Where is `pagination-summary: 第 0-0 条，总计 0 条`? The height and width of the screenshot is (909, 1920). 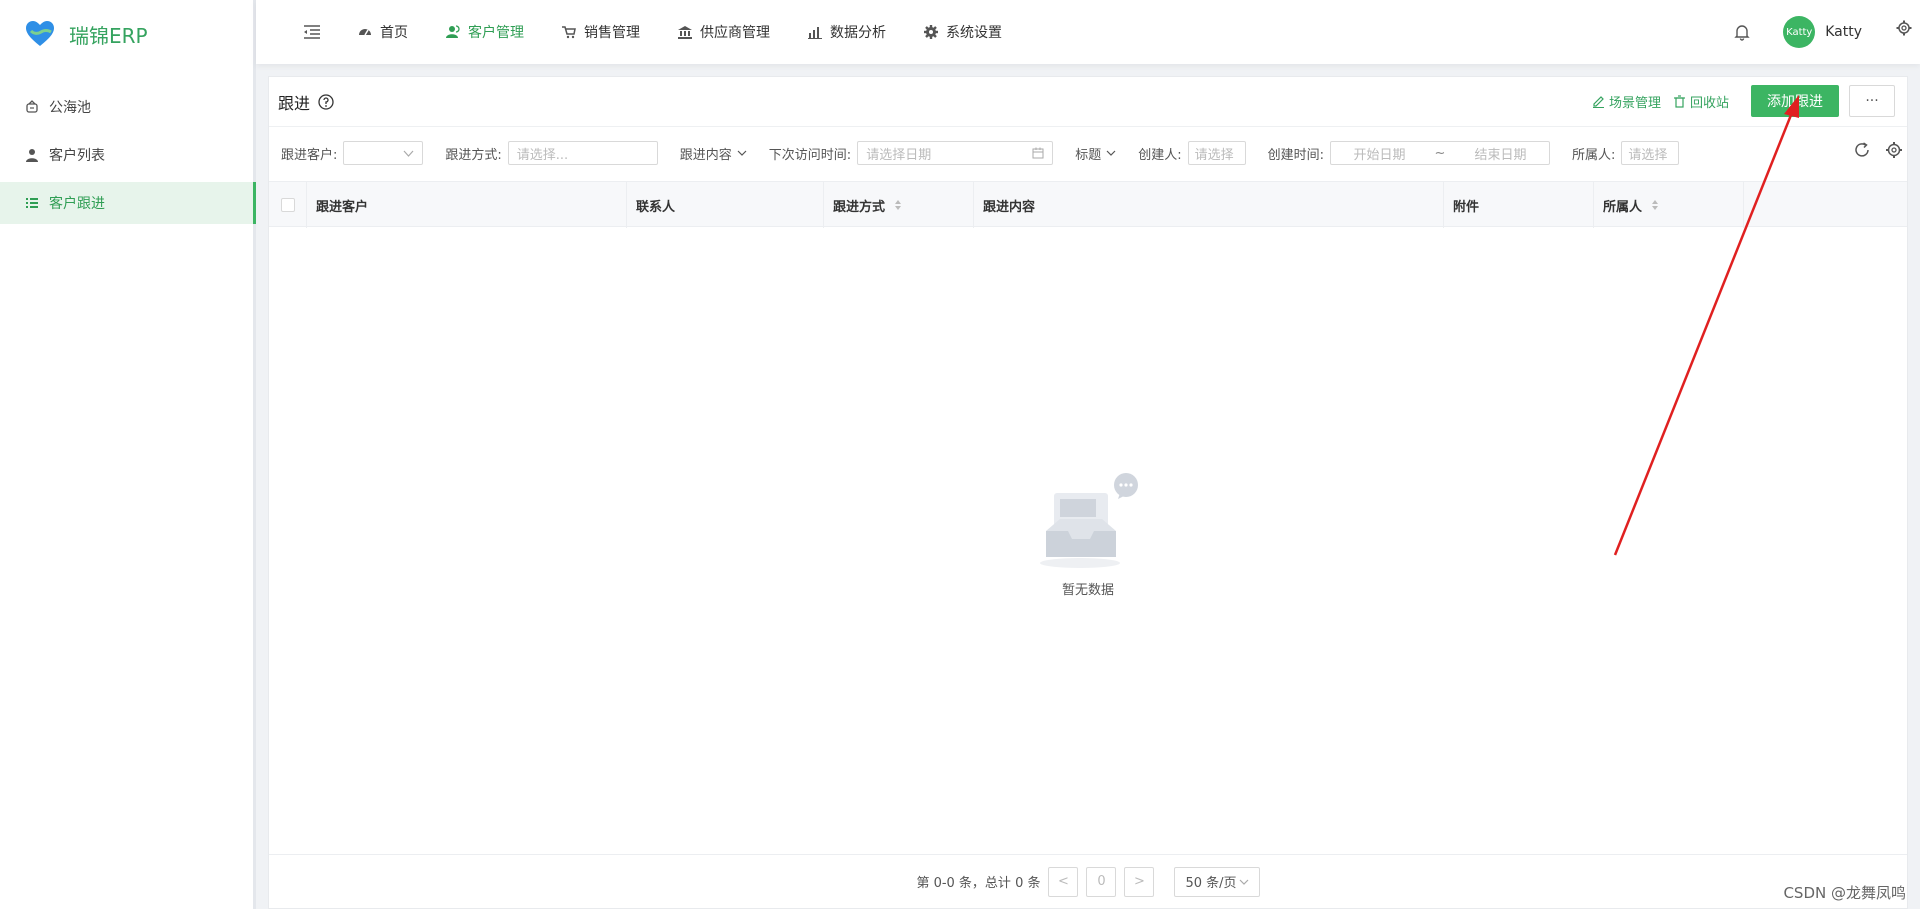
pagination-summary: 第 0-0 条，总计 0 条 is located at coordinates (978, 883).